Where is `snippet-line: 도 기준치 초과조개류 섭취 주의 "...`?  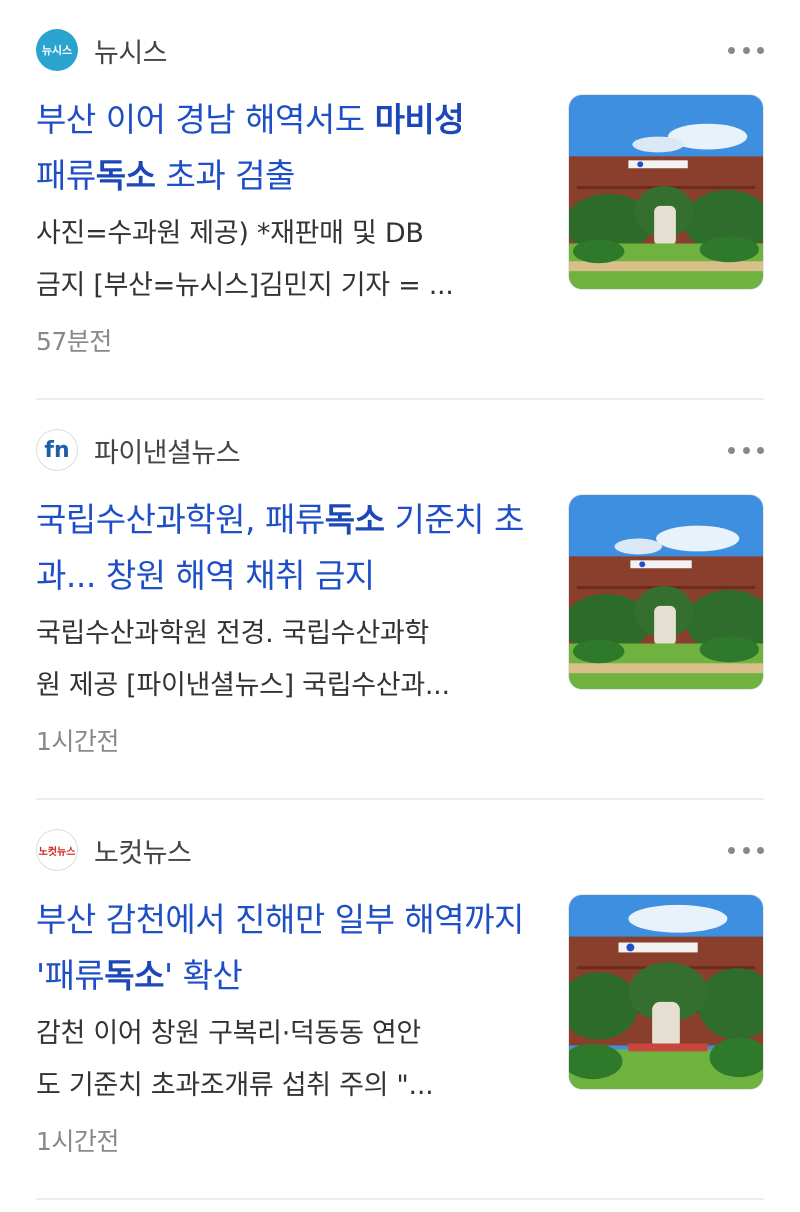 snippet-line: 도 기준치 초과조개류 섭취 주의 "... is located at coordinates (235, 1085).